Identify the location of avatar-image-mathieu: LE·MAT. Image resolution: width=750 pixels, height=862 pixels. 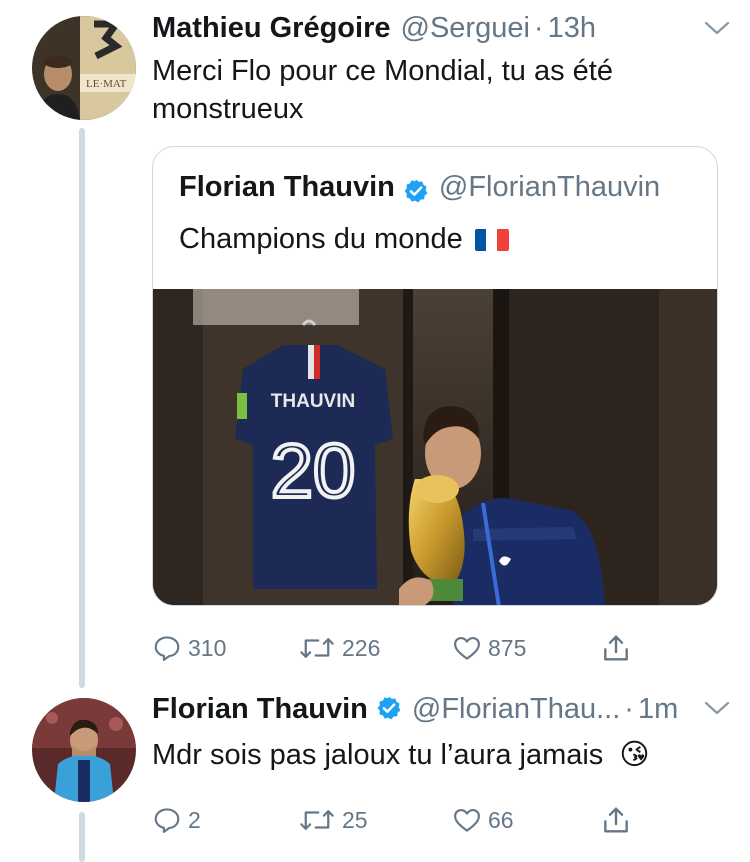
(84, 68).